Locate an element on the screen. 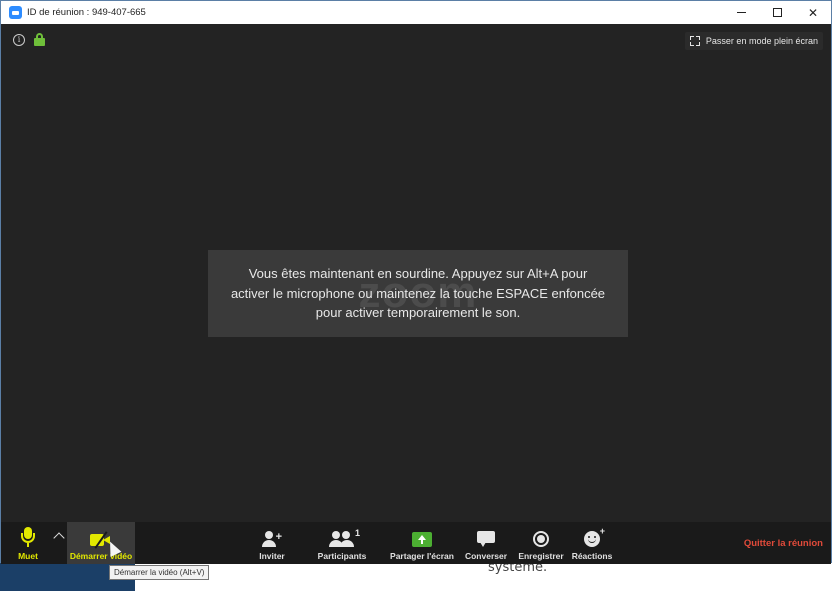  maximize-icon is located at coordinates (777, 12).